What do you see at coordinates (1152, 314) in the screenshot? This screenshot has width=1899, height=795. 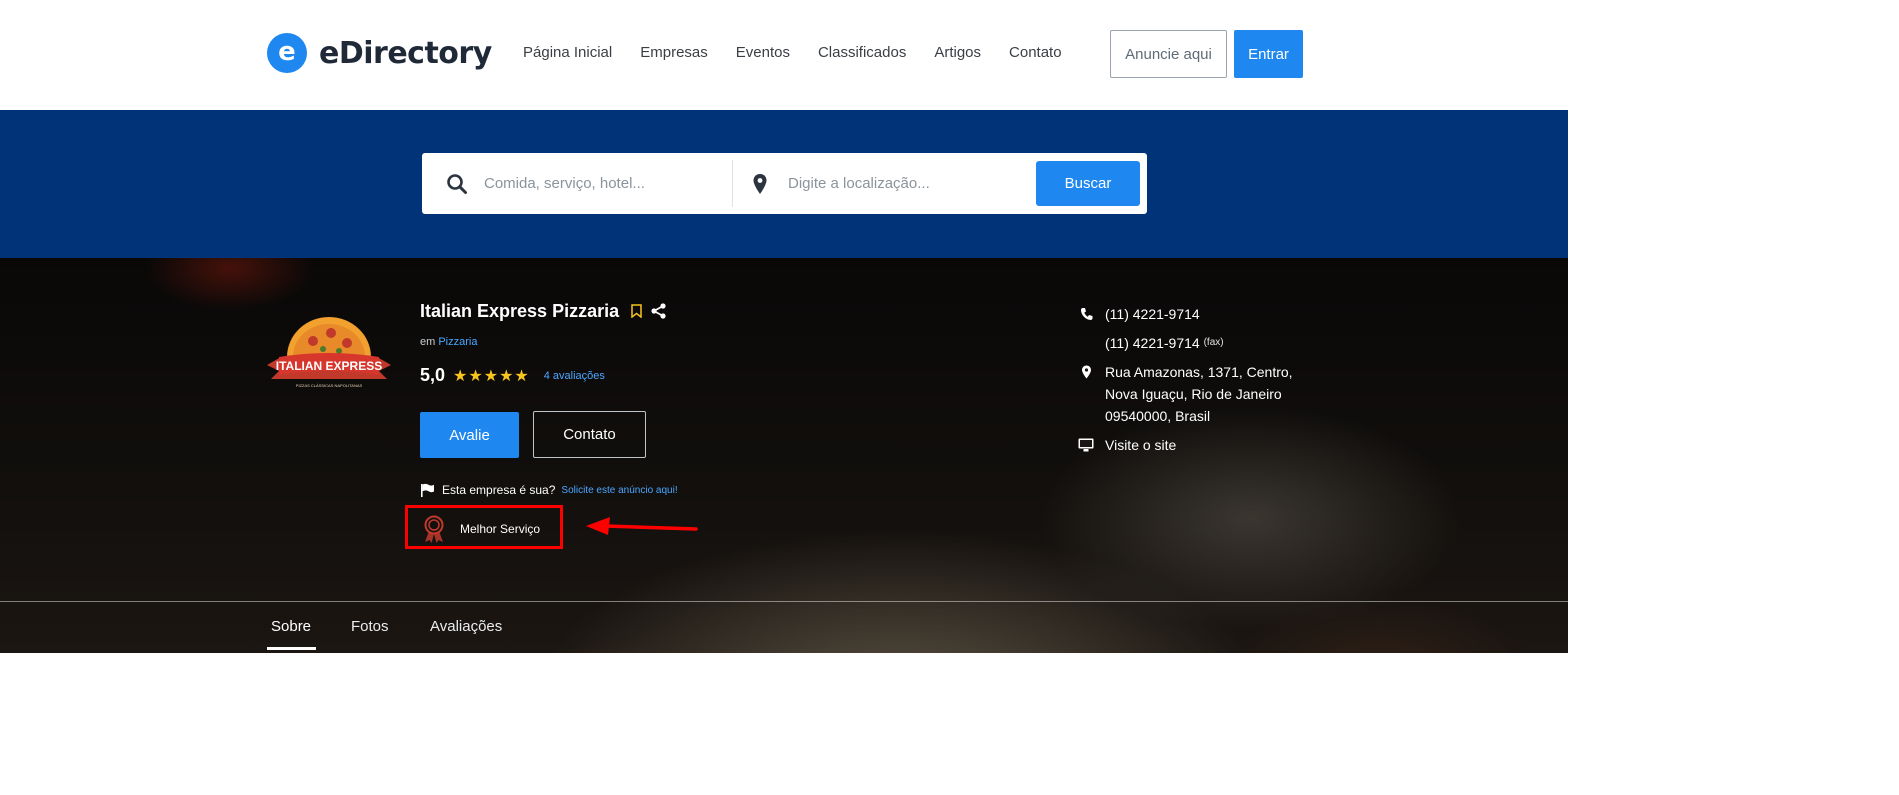 I see `phone-number: (11) 4221-9714` at bounding box center [1152, 314].